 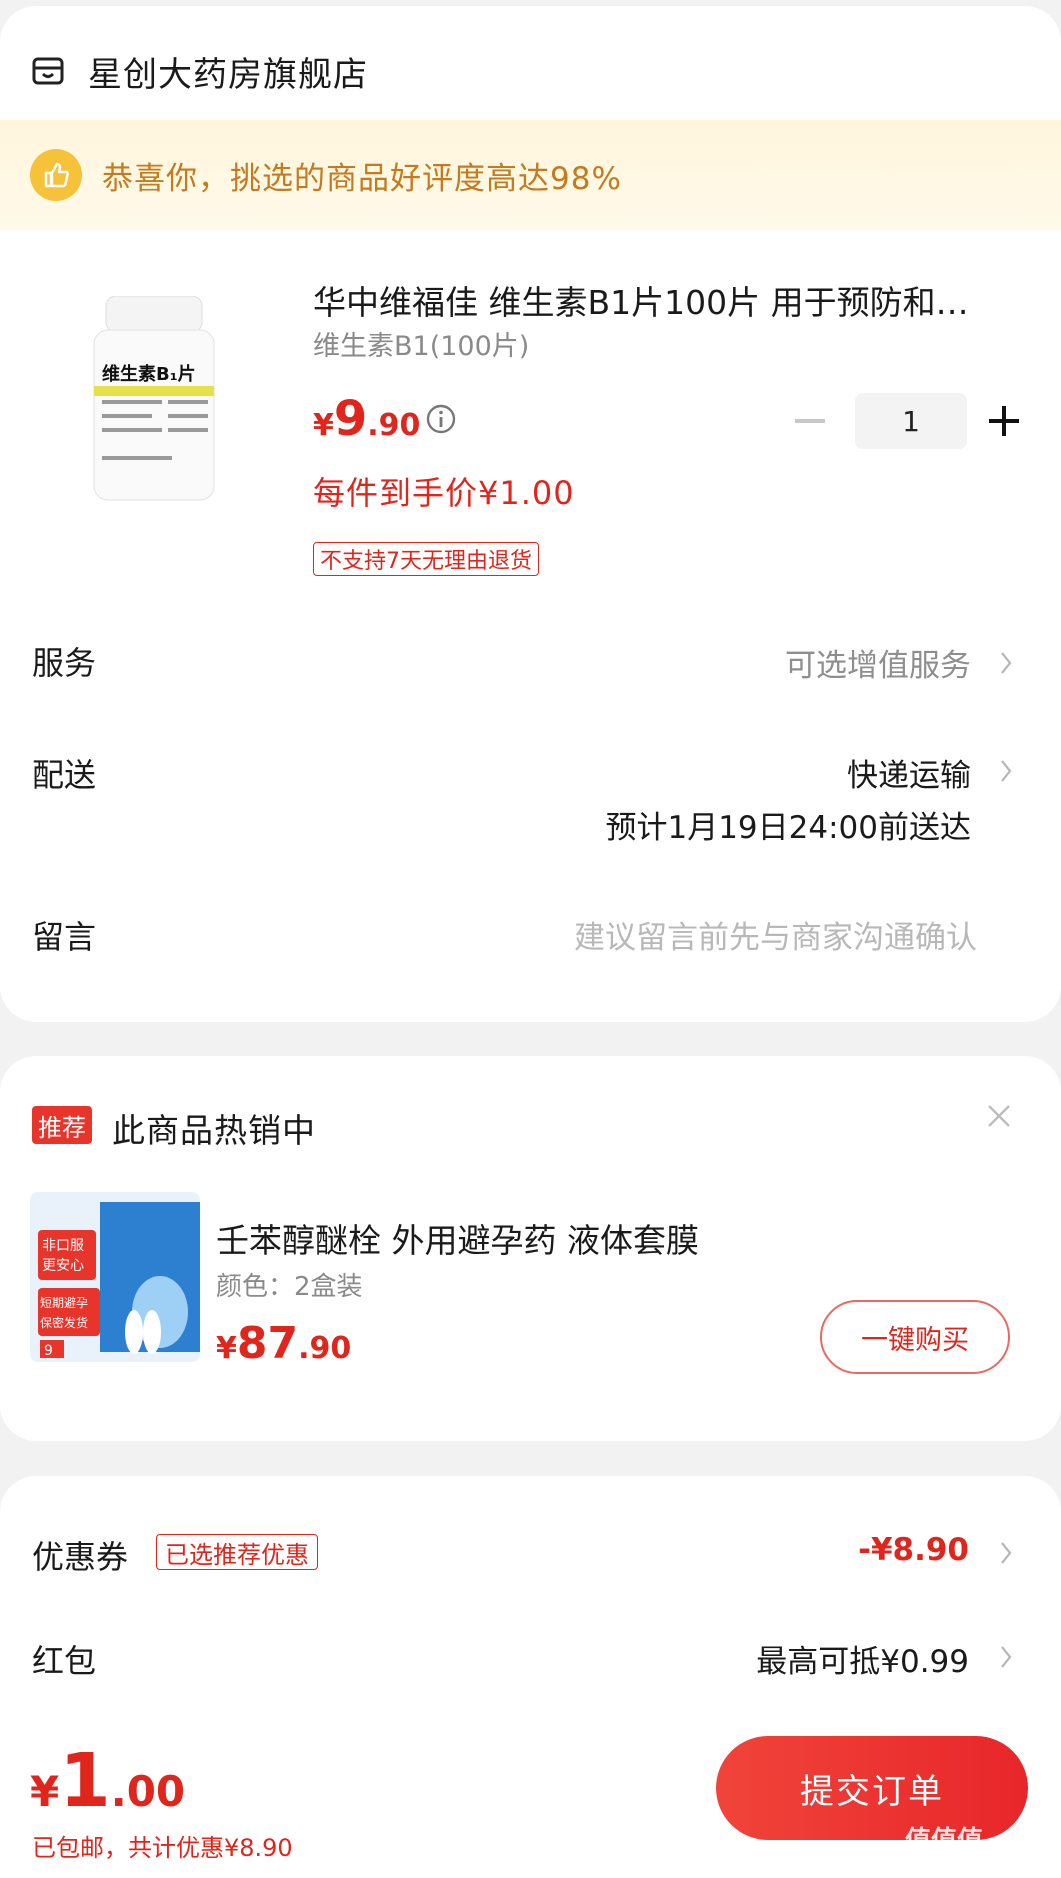 I want to click on coupon-tag: 已选推荐优惠, so click(x=237, y=1552).